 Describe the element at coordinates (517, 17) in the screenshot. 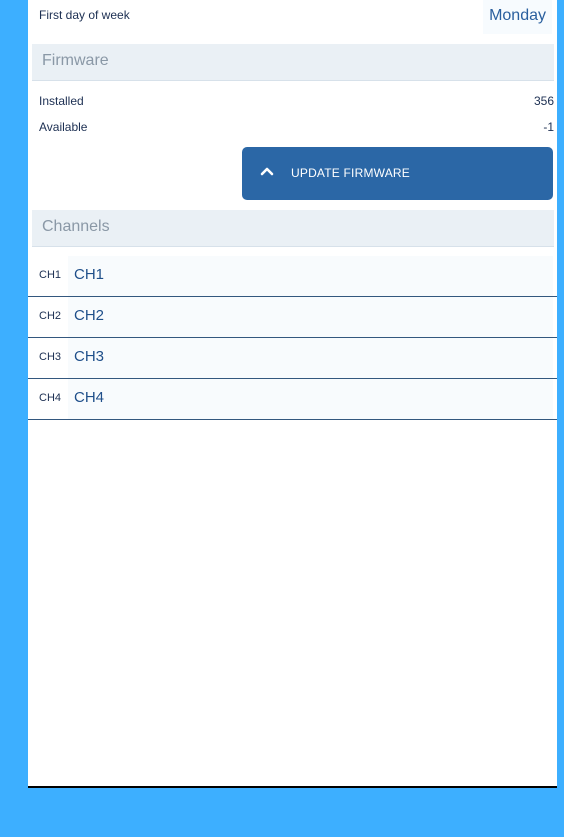

I see `first-day-of-week-select: Monday` at that location.